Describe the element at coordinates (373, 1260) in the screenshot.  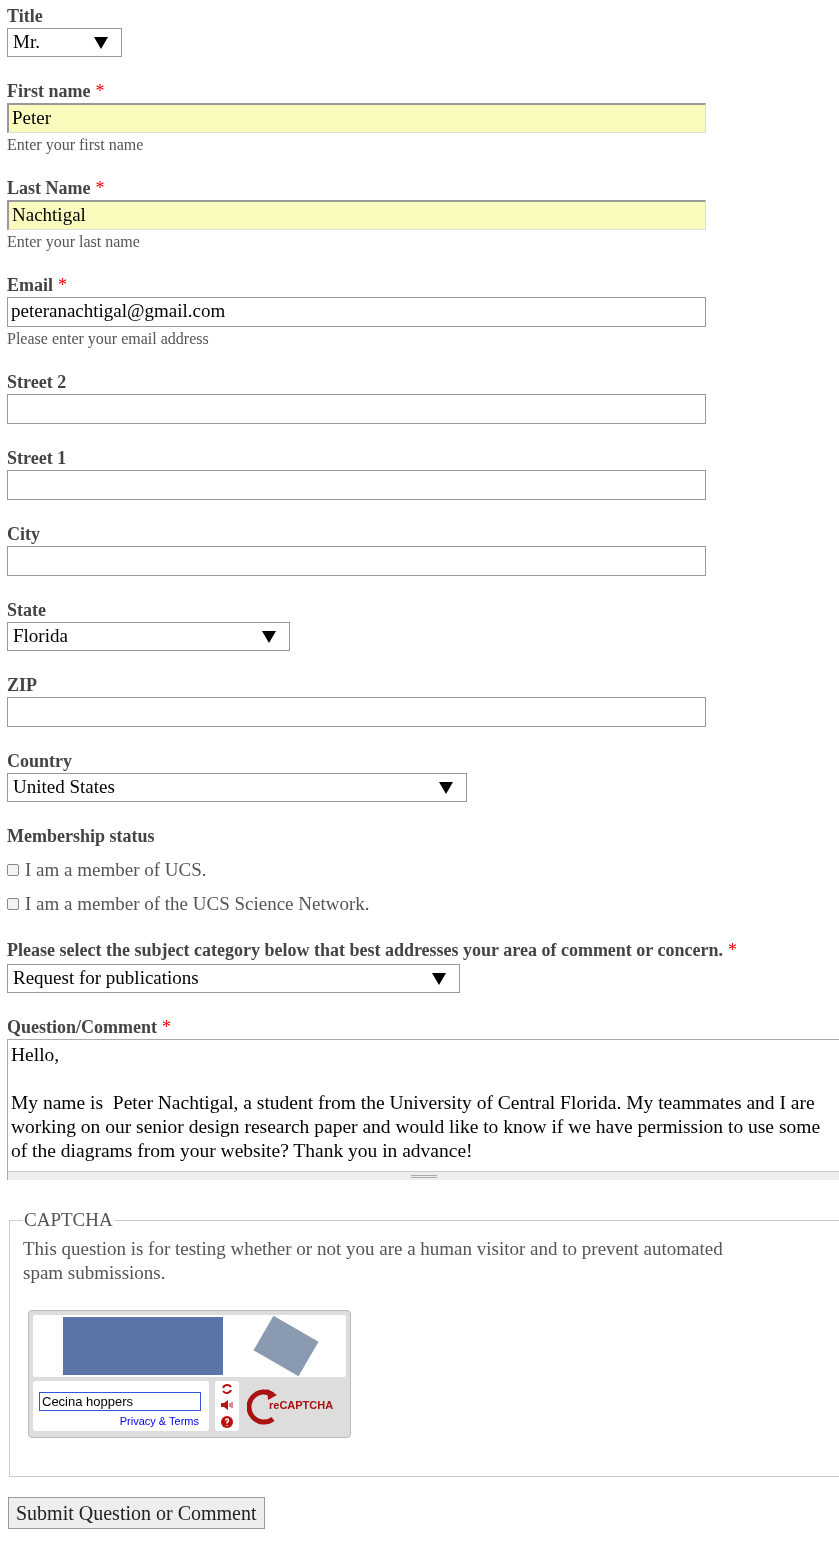
I see `captcha-description: This question is for testing whether or not you are a human visitor and to prevent automated spam submissions.` at that location.